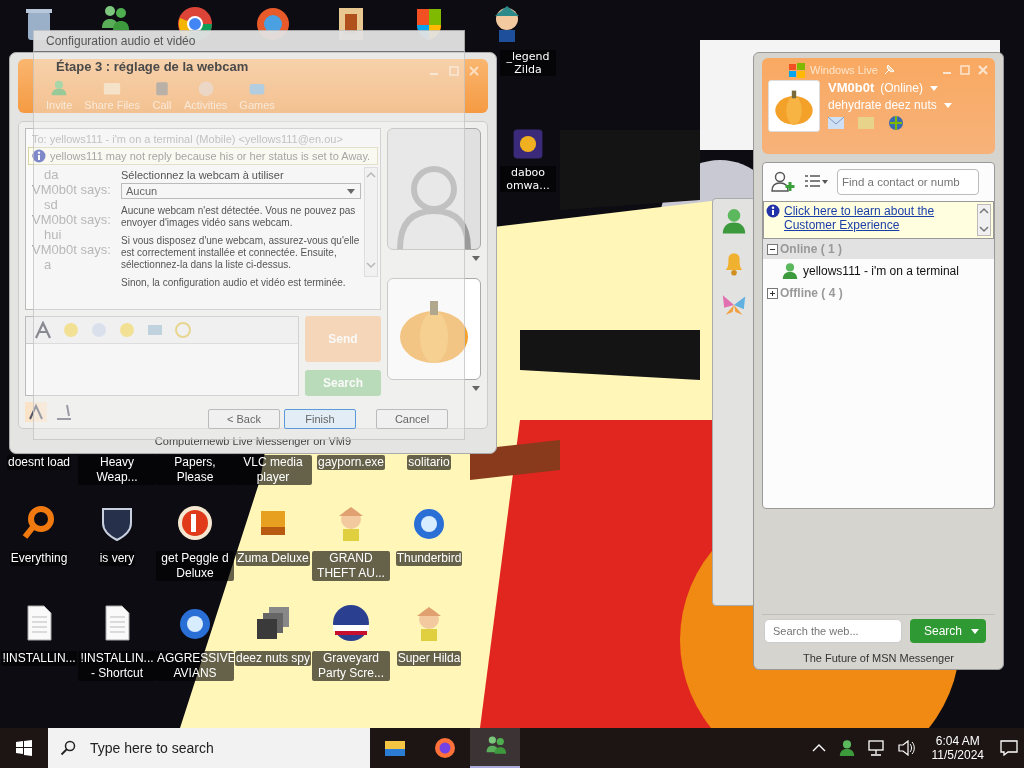 This screenshot has width=1024, height=768. Describe the element at coordinates (429, 658) in the screenshot. I see `icon-label: Super Hilda` at that location.